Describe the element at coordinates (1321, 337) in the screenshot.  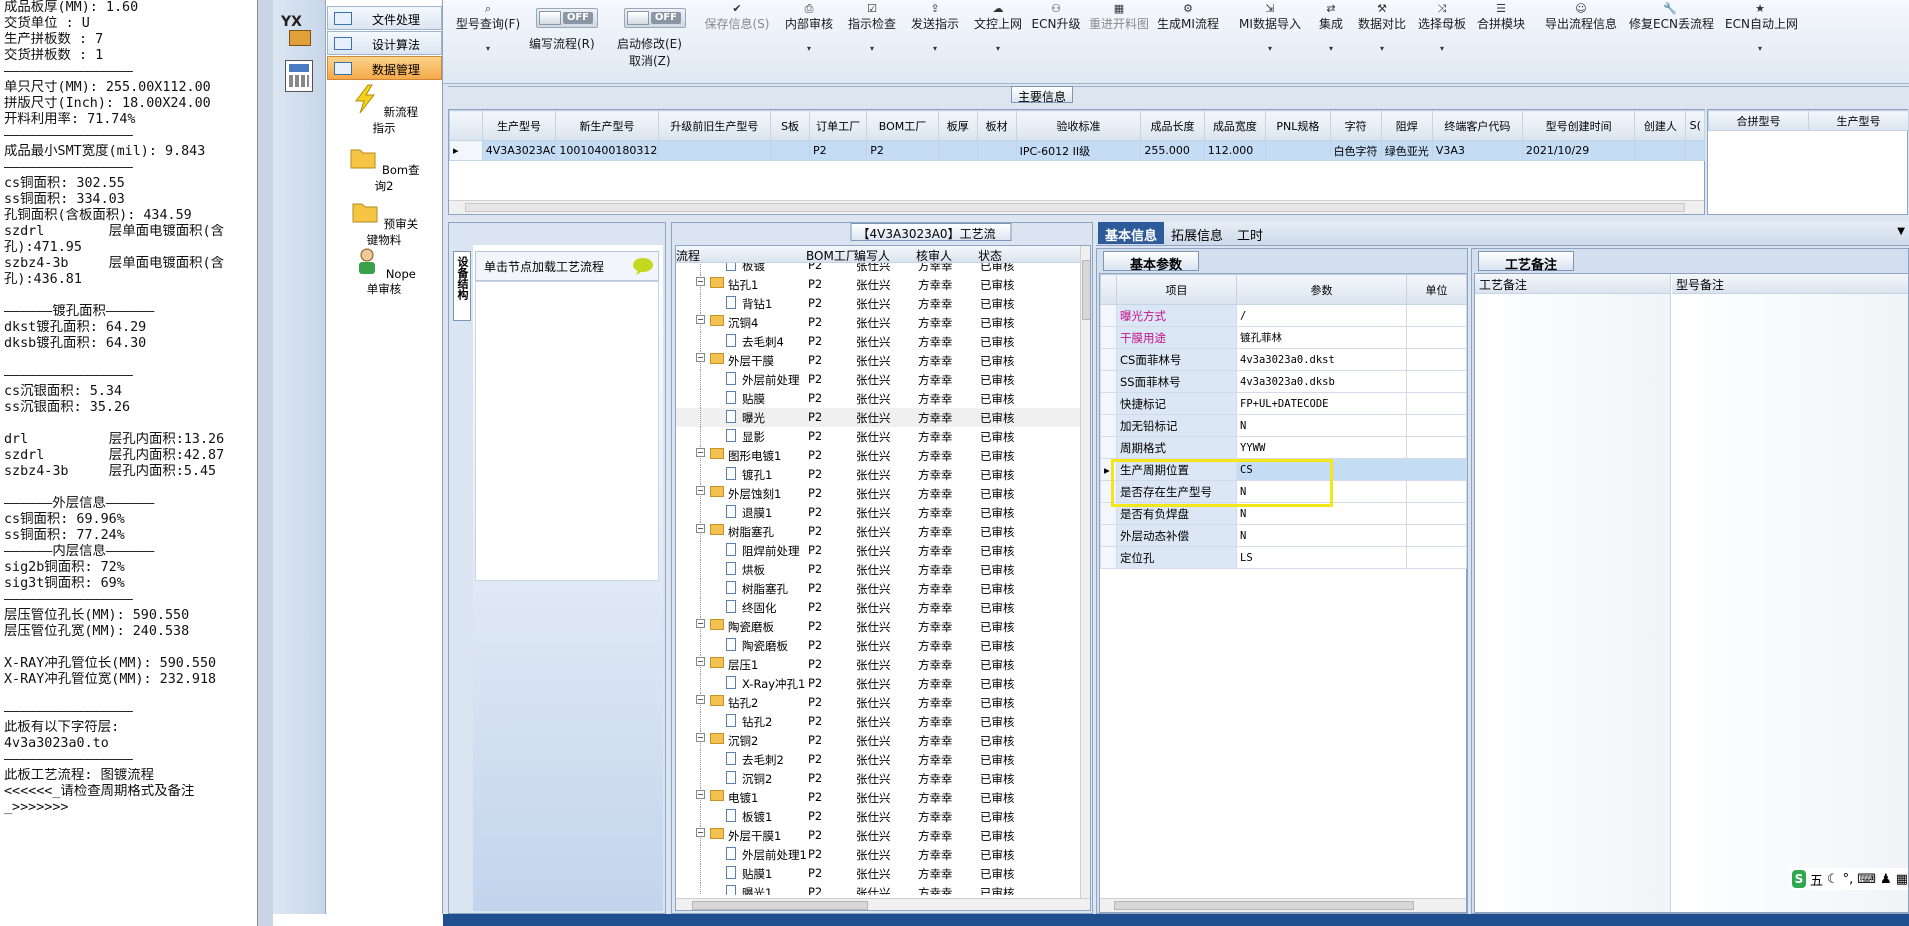
I see `param-value: 镀孔菲林` at that location.